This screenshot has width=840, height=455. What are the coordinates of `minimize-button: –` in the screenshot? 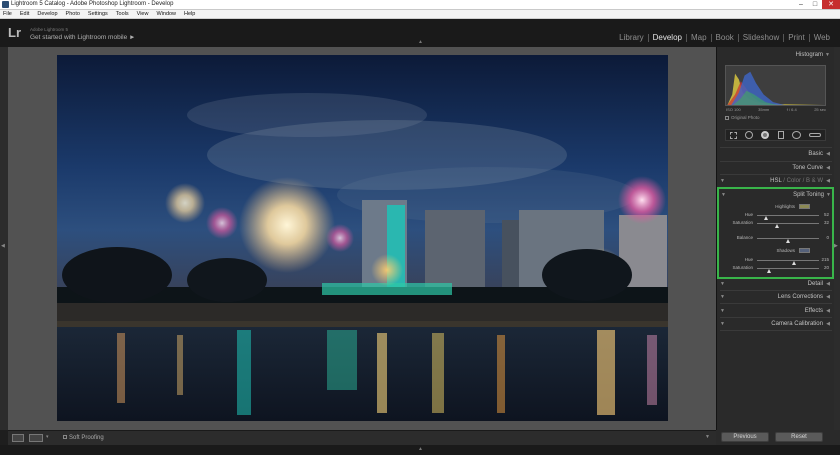 It's located at (801, 4).